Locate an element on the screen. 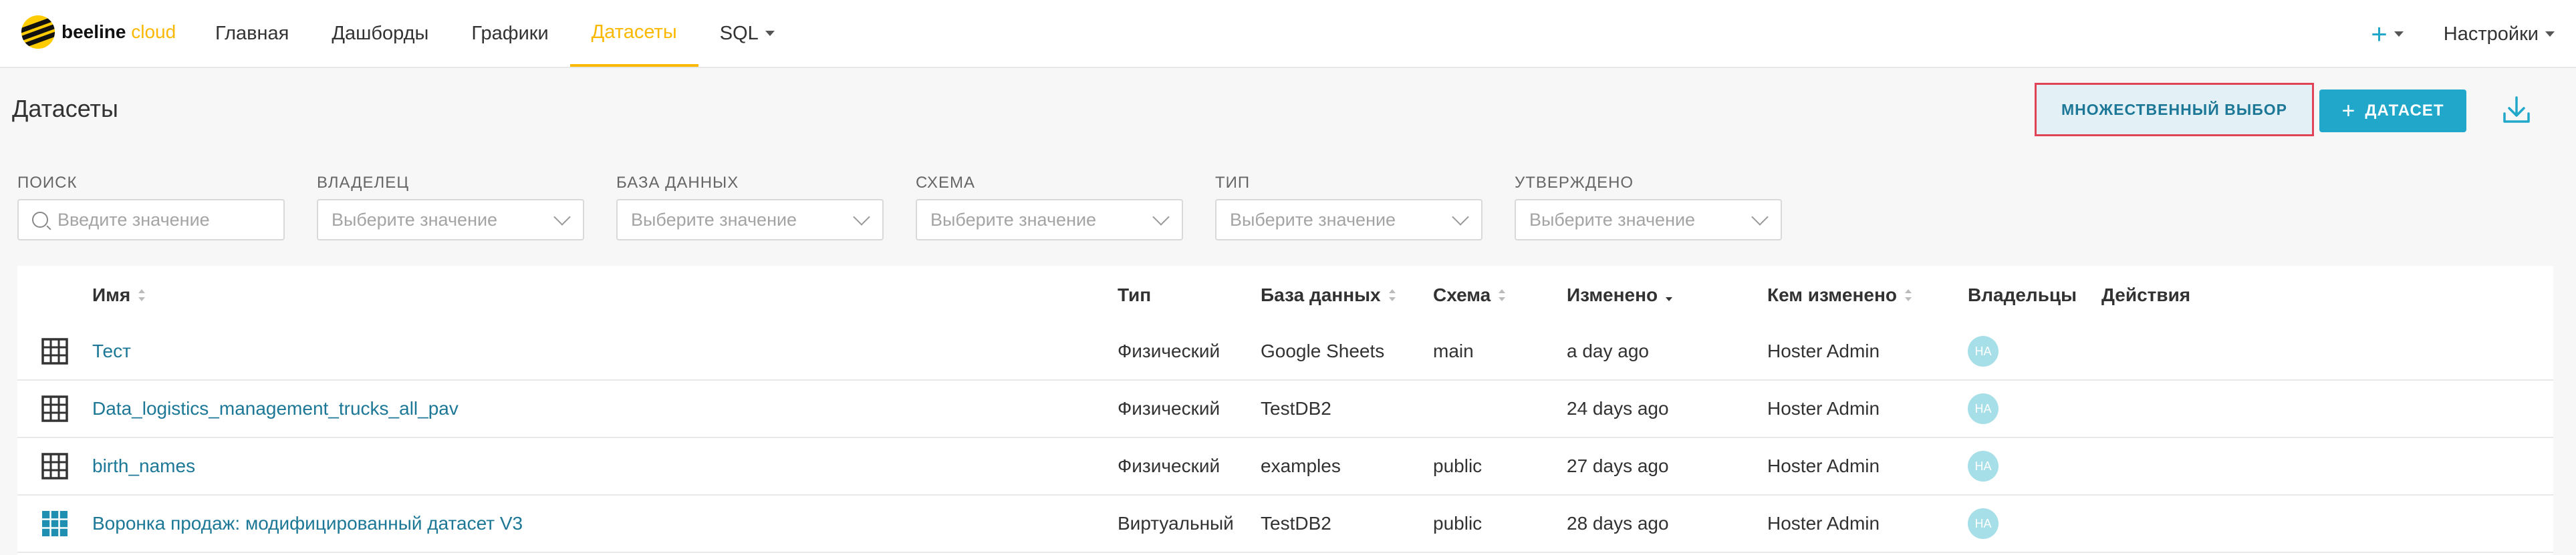 The width and height of the screenshot is (2576, 555). dataset-modified: a day ago is located at coordinates (1608, 351).